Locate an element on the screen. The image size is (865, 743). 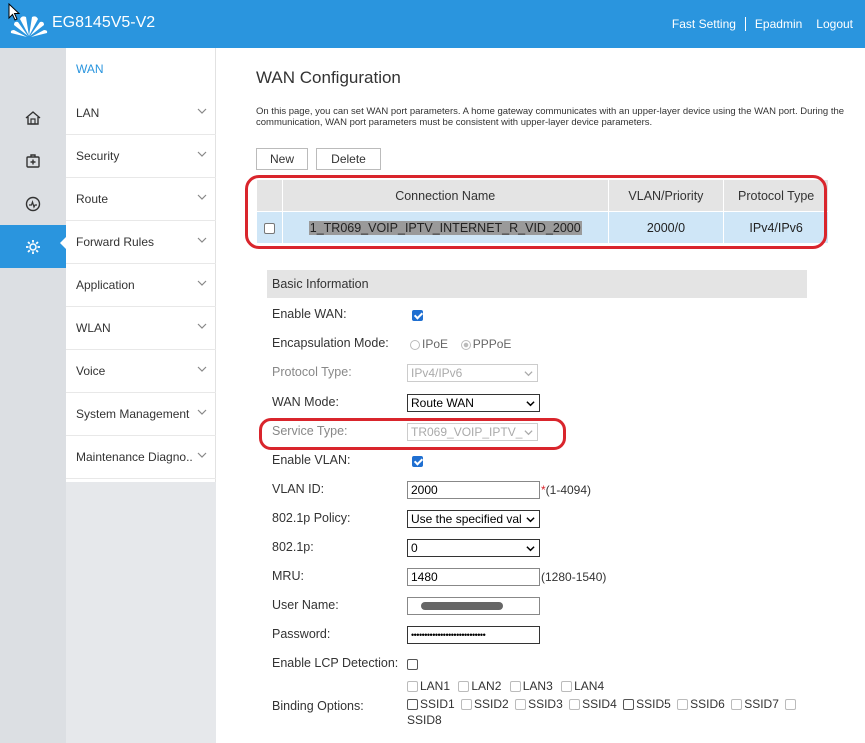
enable-wan-label: Enable WAN: is located at coordinates (309, 314).